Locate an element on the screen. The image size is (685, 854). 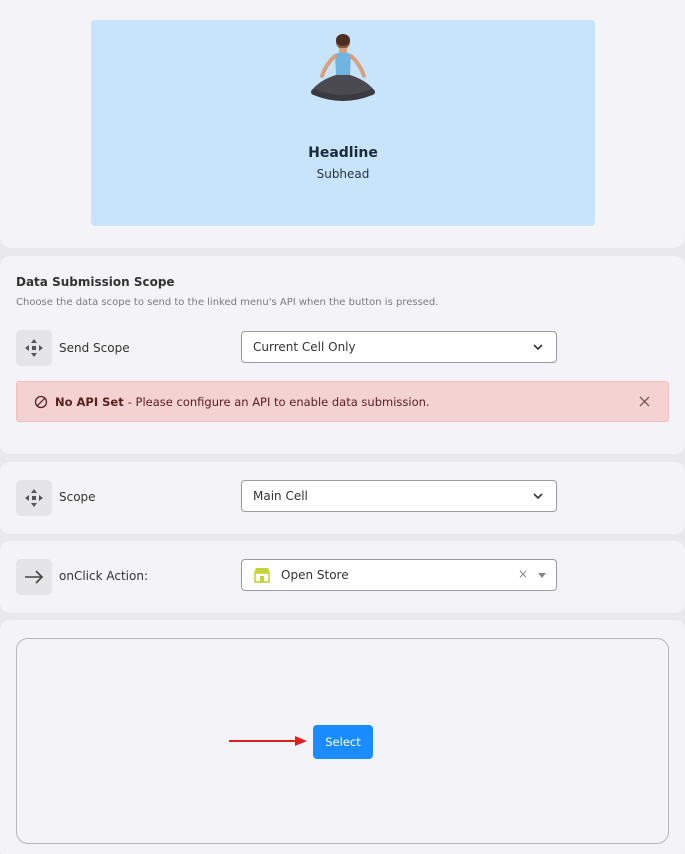
select-button: Select is located at coordinates (343, 742).